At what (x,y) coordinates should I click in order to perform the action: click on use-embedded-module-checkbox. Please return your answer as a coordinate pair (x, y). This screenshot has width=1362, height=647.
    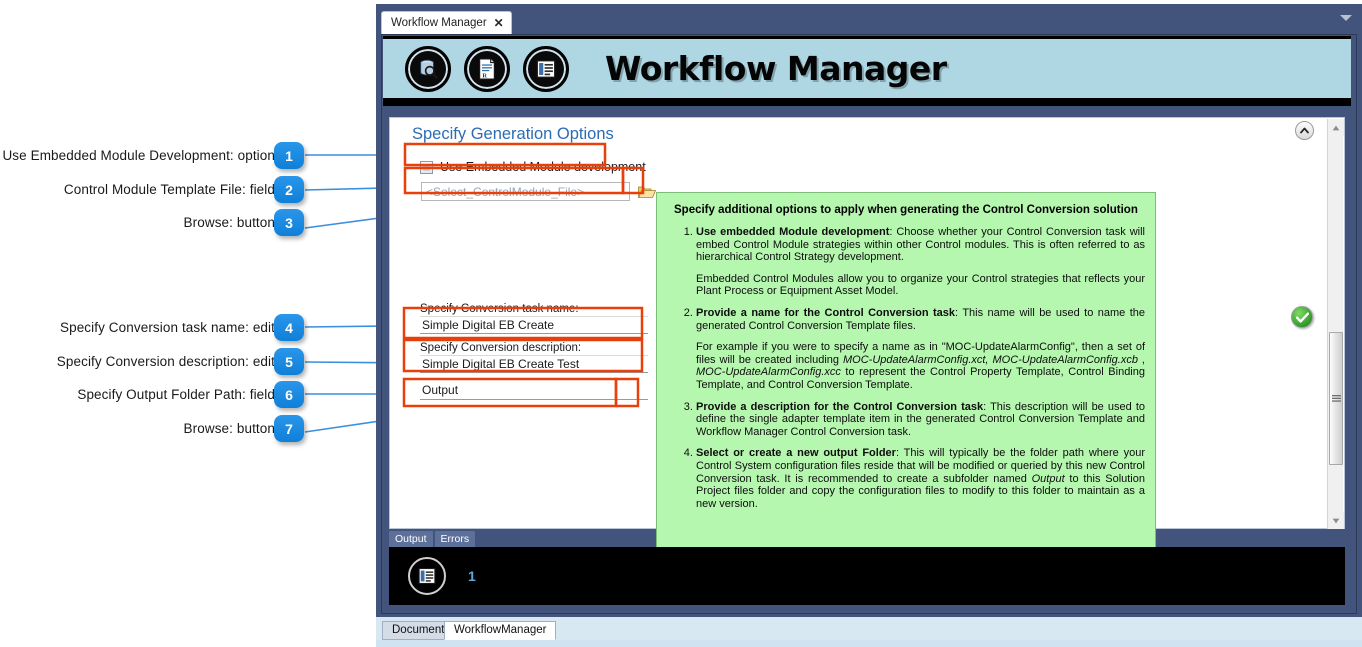
    Looking at the image, I should click on (426, 167).